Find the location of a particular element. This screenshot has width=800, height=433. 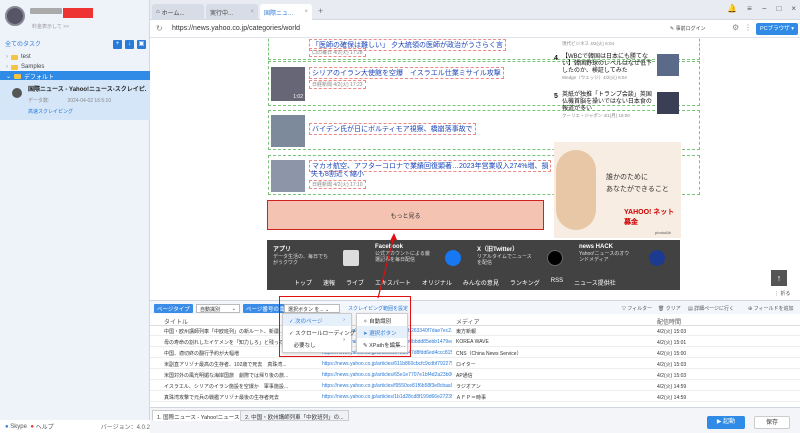

footer-link: ライブ is located at coordinates (355, 282).